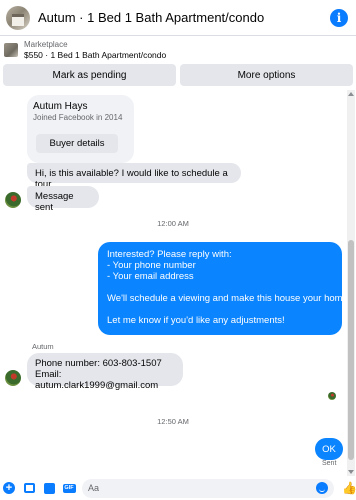 This screenshot has width=356, height=500. I want to click on seen-indicator-avatar, so click(332, 396).